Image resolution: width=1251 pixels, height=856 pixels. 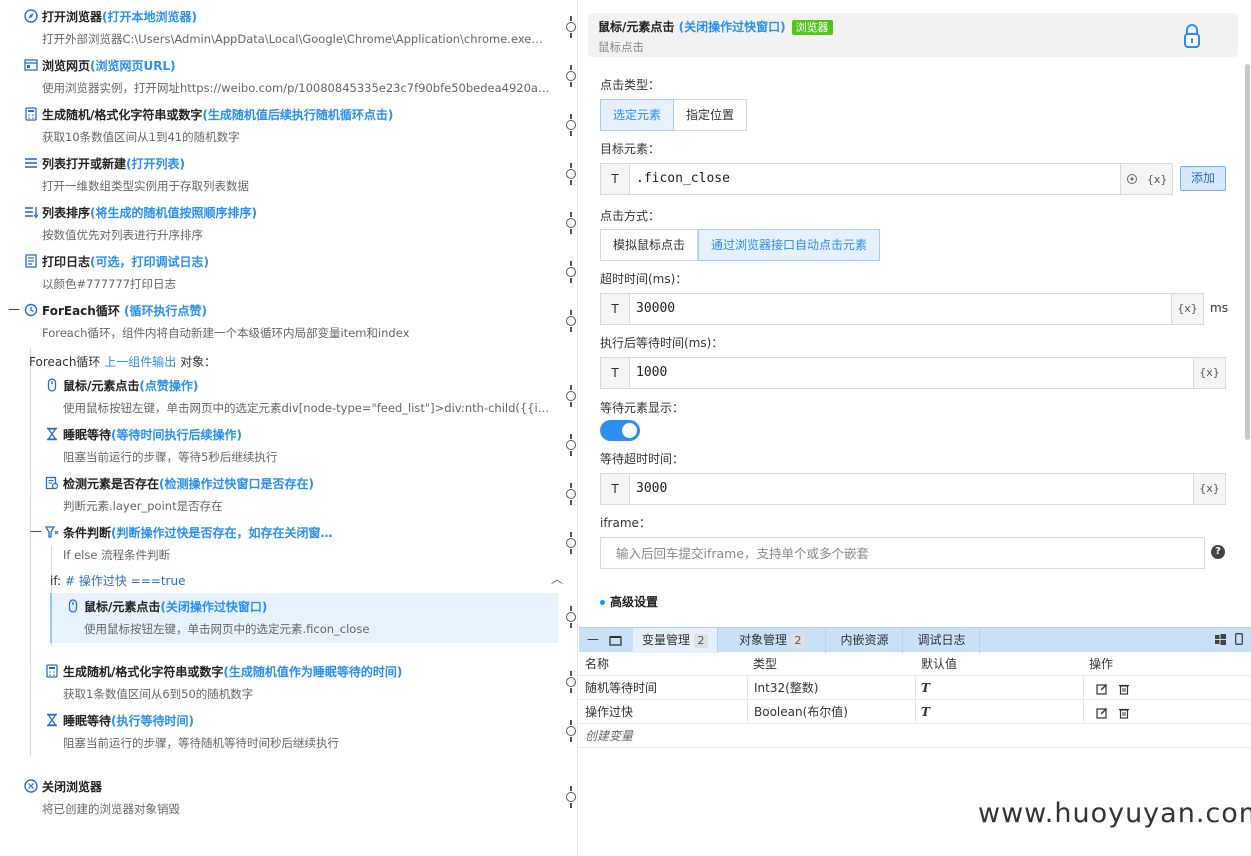 I want to click on add-element-button: 添加, so click(x=1203, y=178).